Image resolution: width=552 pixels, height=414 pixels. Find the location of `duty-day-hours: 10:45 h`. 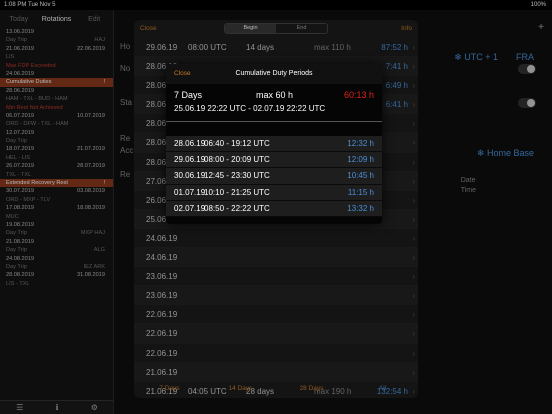

duty-day-hours: 10:45 h is located at coordinates (360, 176).